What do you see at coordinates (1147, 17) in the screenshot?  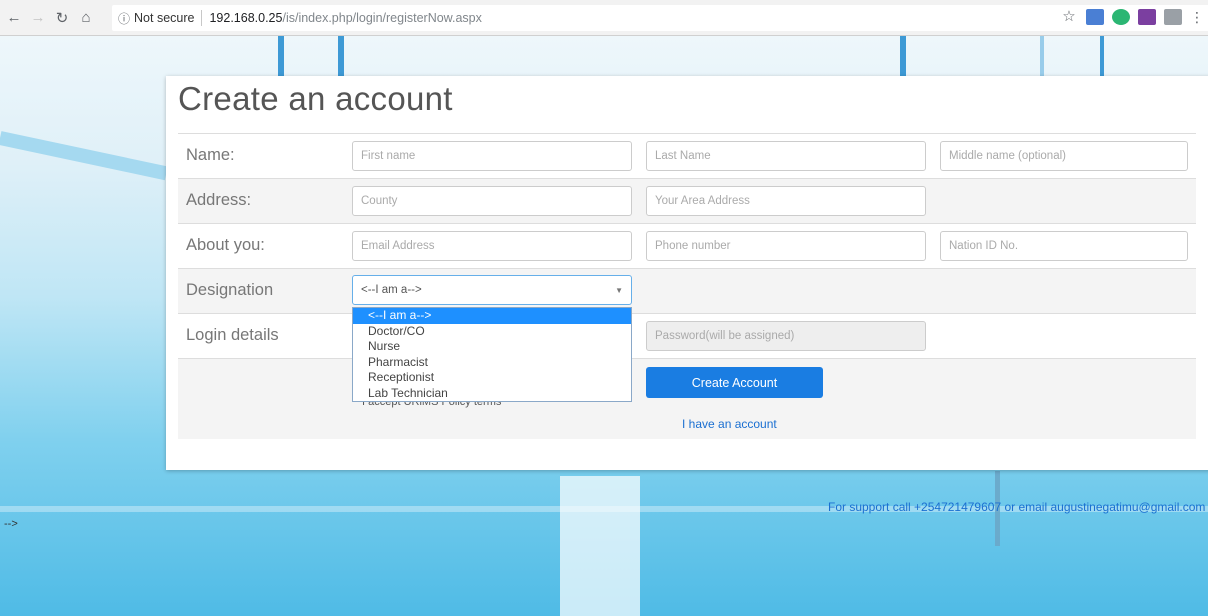 I see `onenote-extension-icon` at bounding box center [1147, 17].